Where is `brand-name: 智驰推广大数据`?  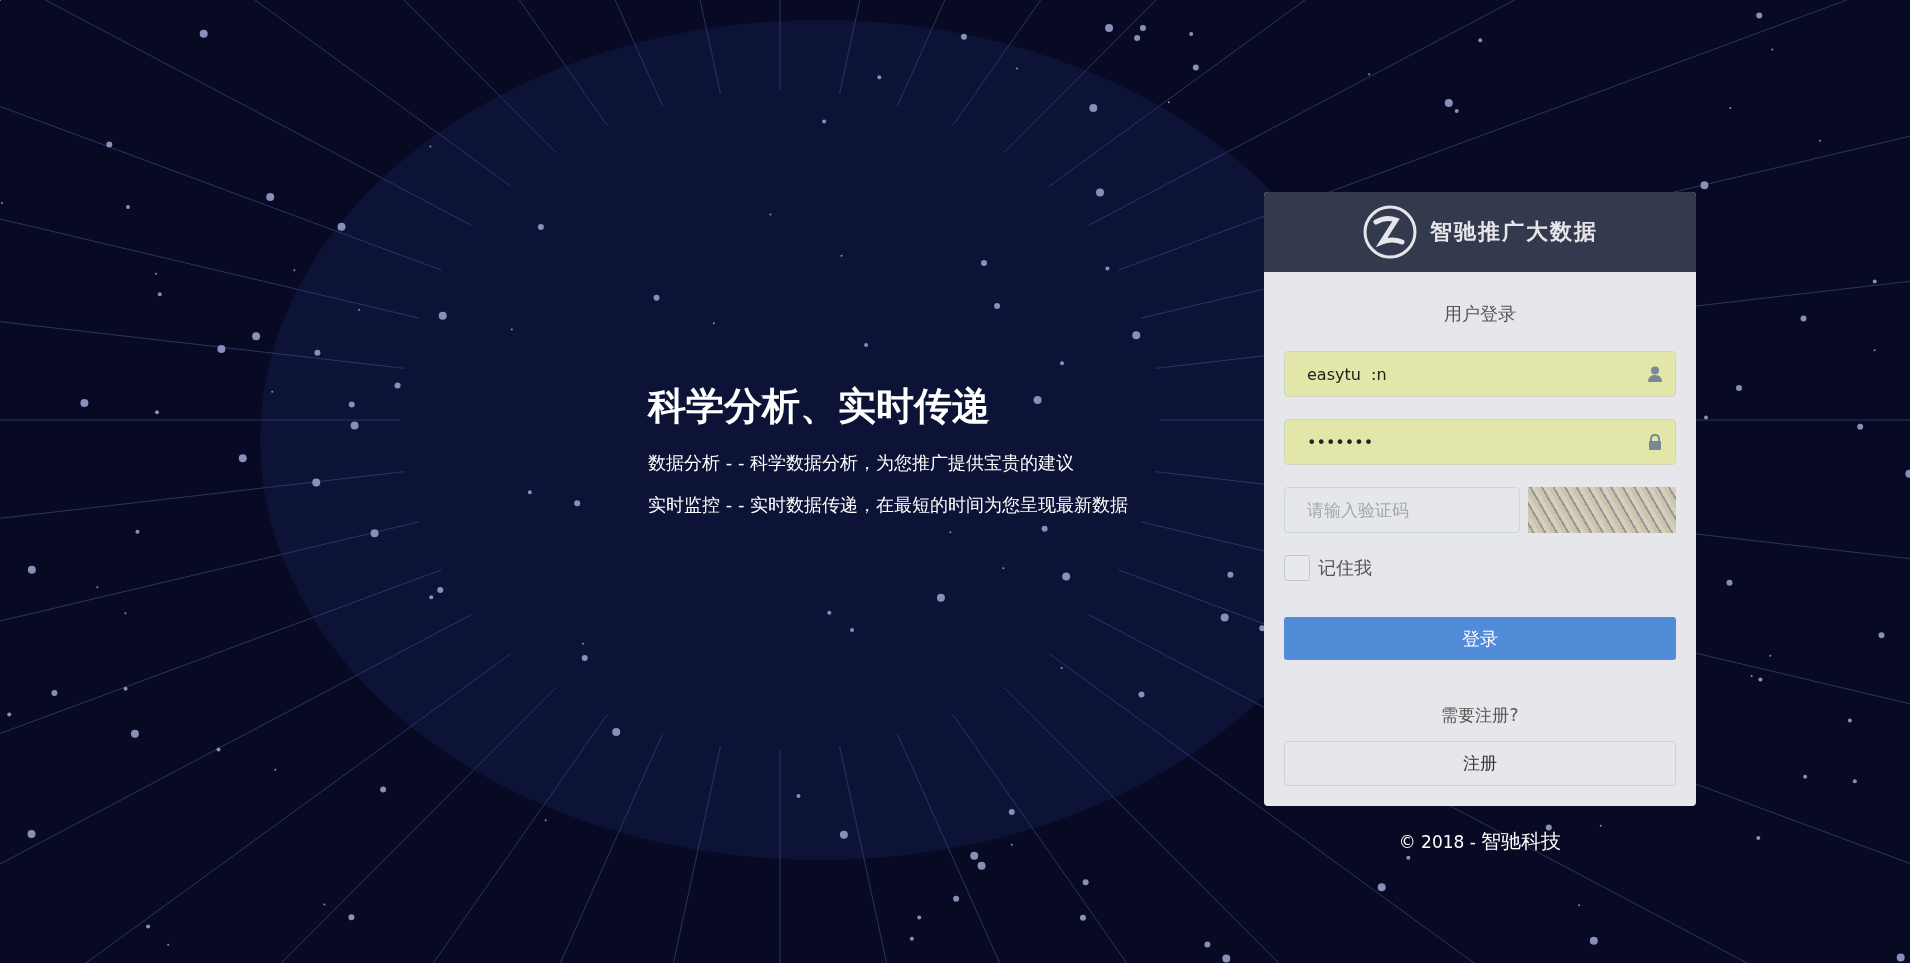
brand-name: 智驰推广大数据 is located at coordinates (1514, 232).